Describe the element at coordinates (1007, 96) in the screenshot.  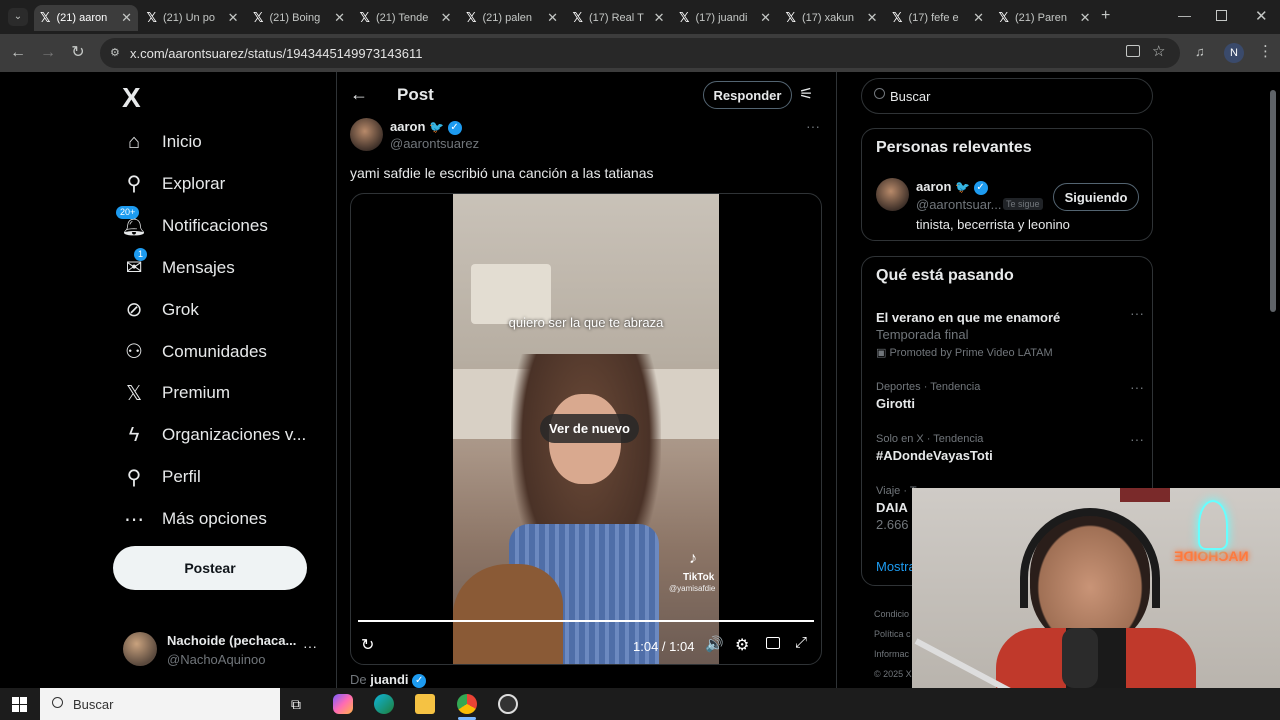
I see `search-box: Buscar` at that location.